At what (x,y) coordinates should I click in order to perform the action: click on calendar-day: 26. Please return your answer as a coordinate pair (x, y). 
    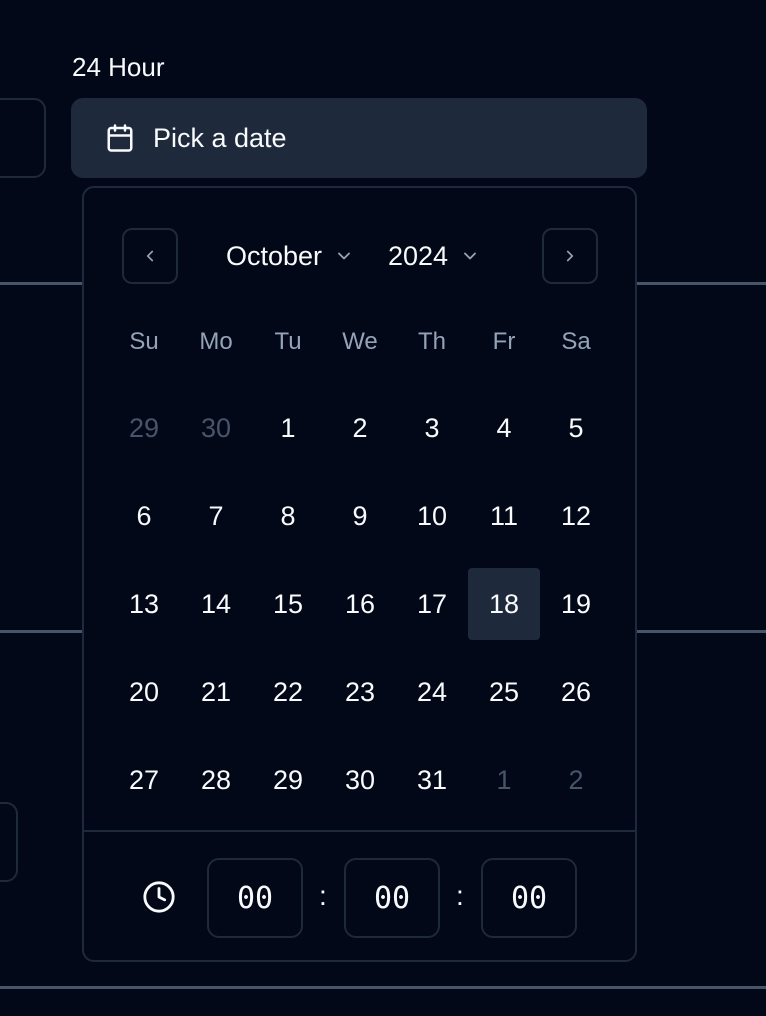
    Looking at the image, I should click on (576, 692).